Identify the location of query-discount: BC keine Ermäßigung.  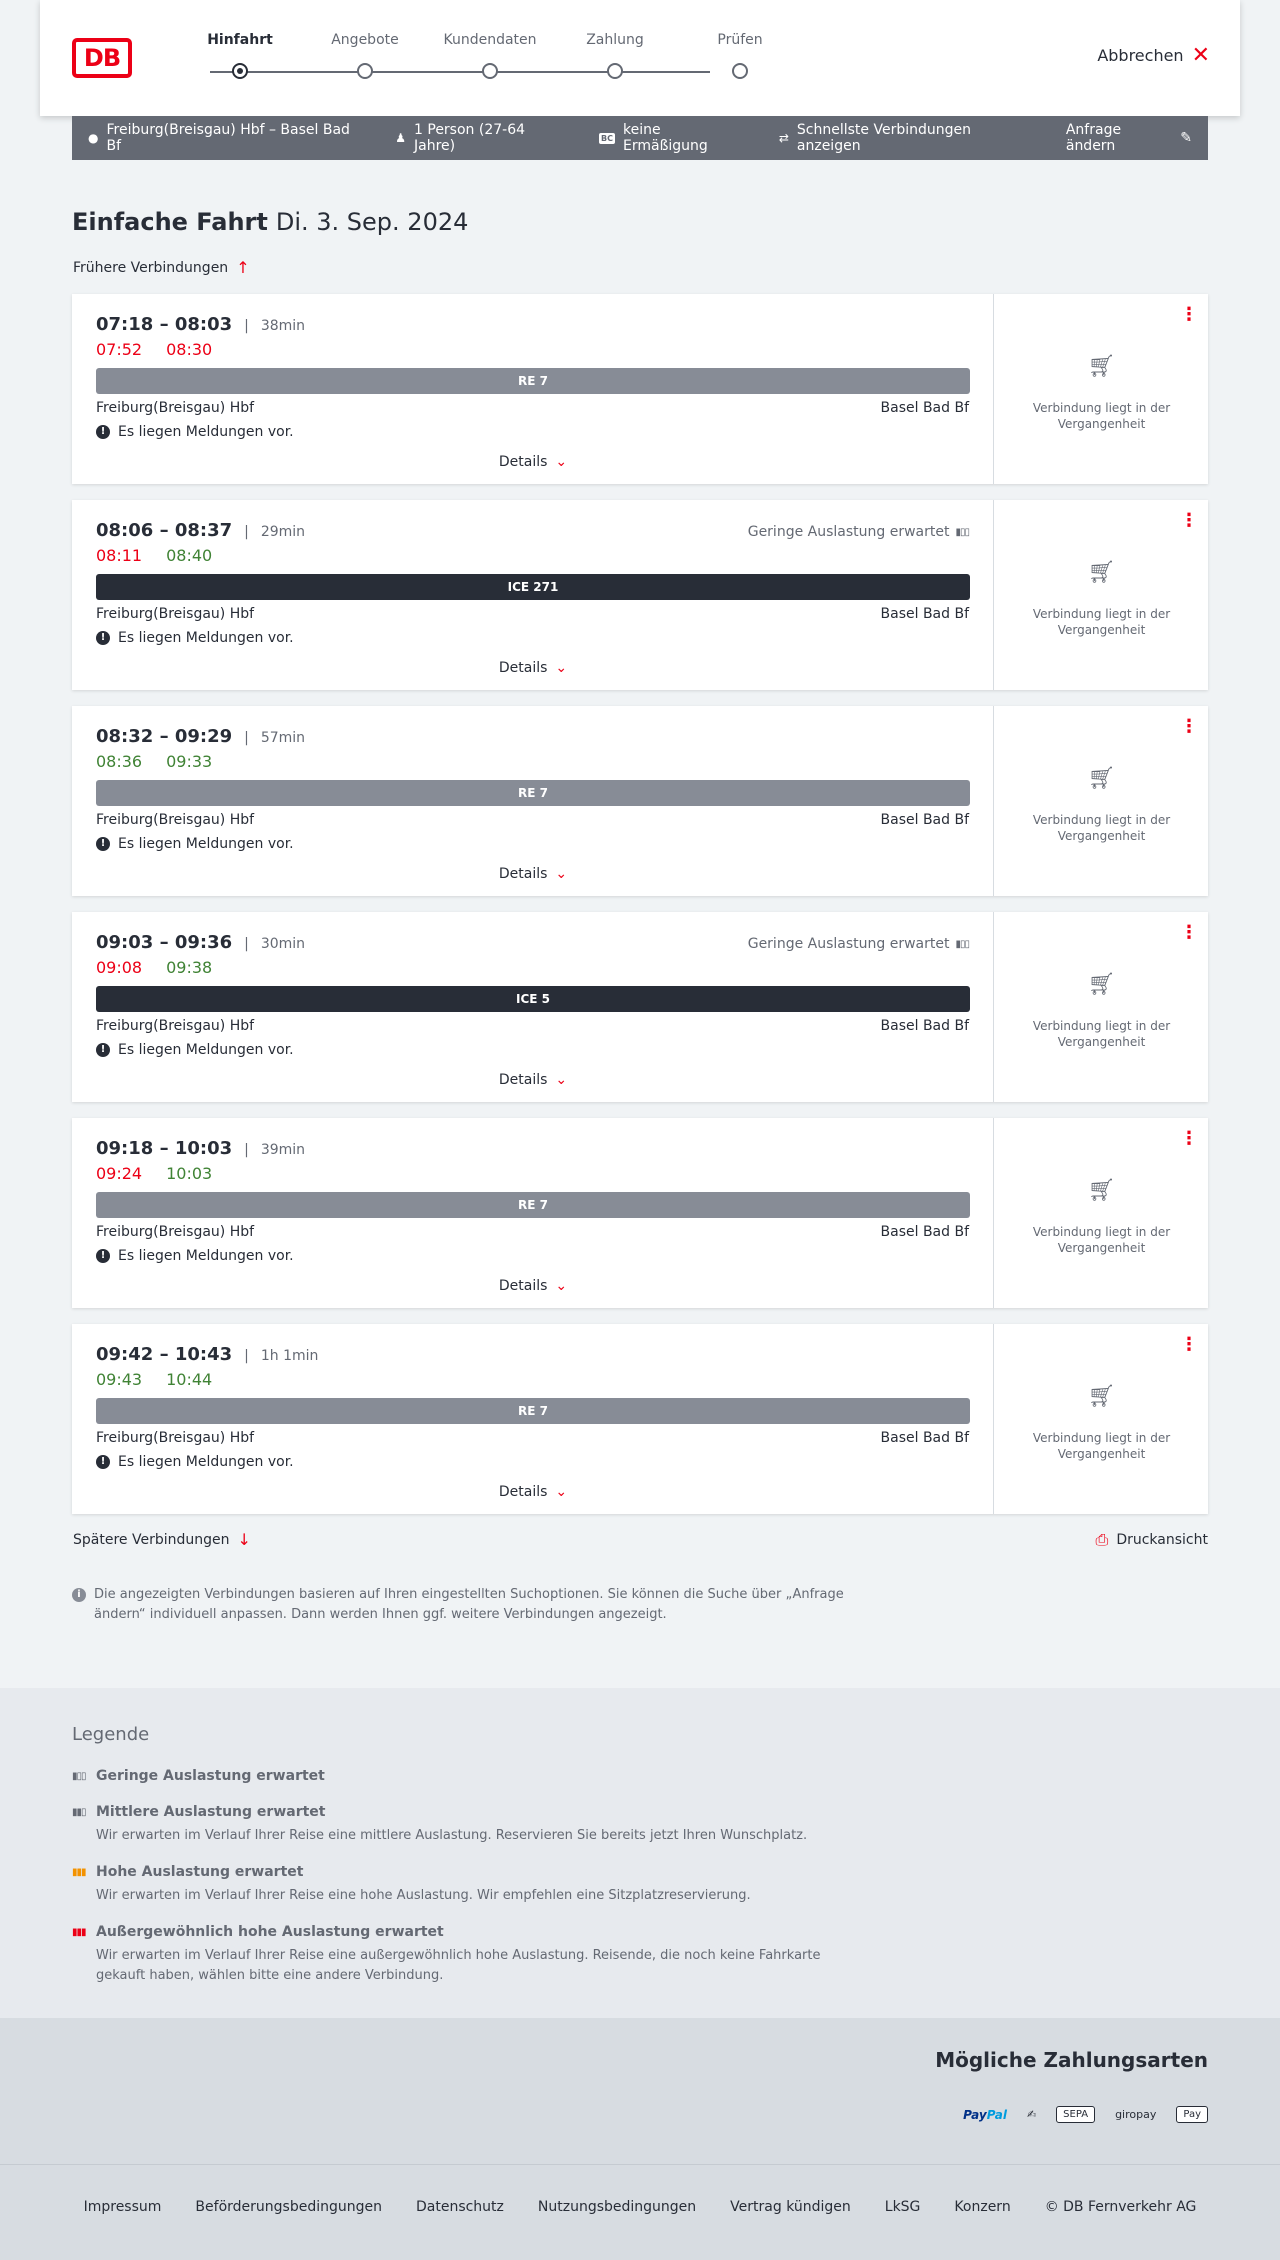
(673, 138).